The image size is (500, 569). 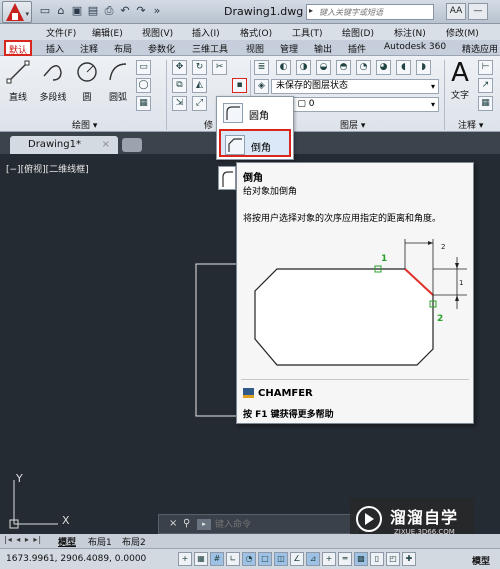 What do you see at coordinates (125, 11) in the screenshot?
I see `undo-icon: ↶` at bounding box center [125, 11].